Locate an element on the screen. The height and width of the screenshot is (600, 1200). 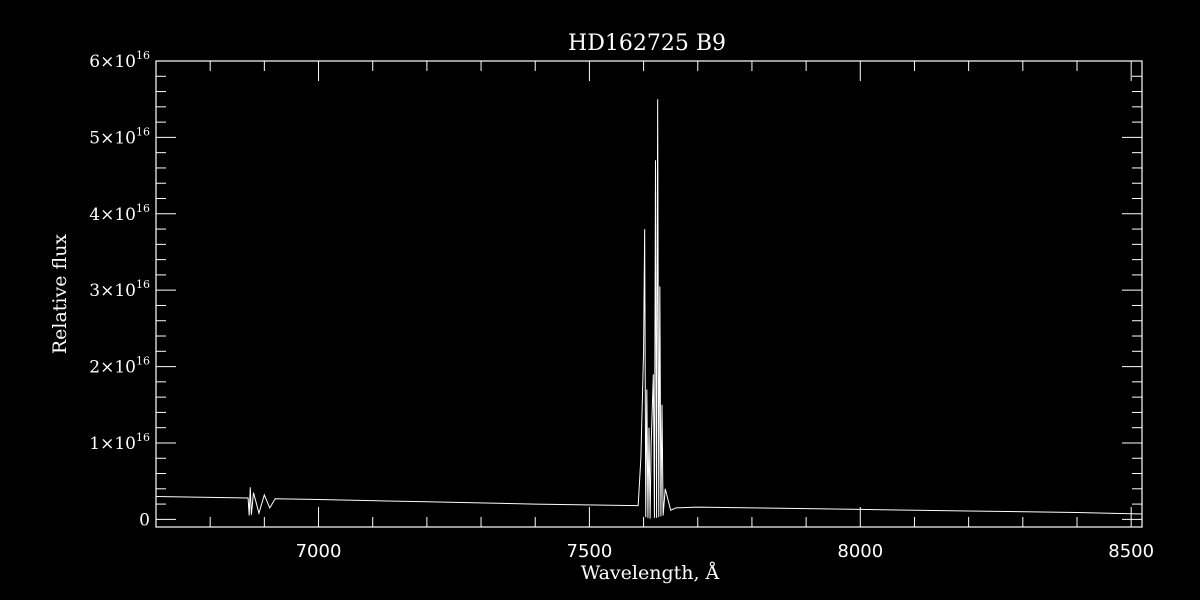
x-tick-label: 8500 is located at coordinates (1131, 551).